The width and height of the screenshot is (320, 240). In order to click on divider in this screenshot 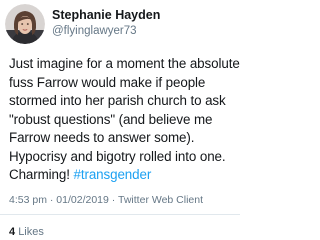, I will do `click(120, 214)`.